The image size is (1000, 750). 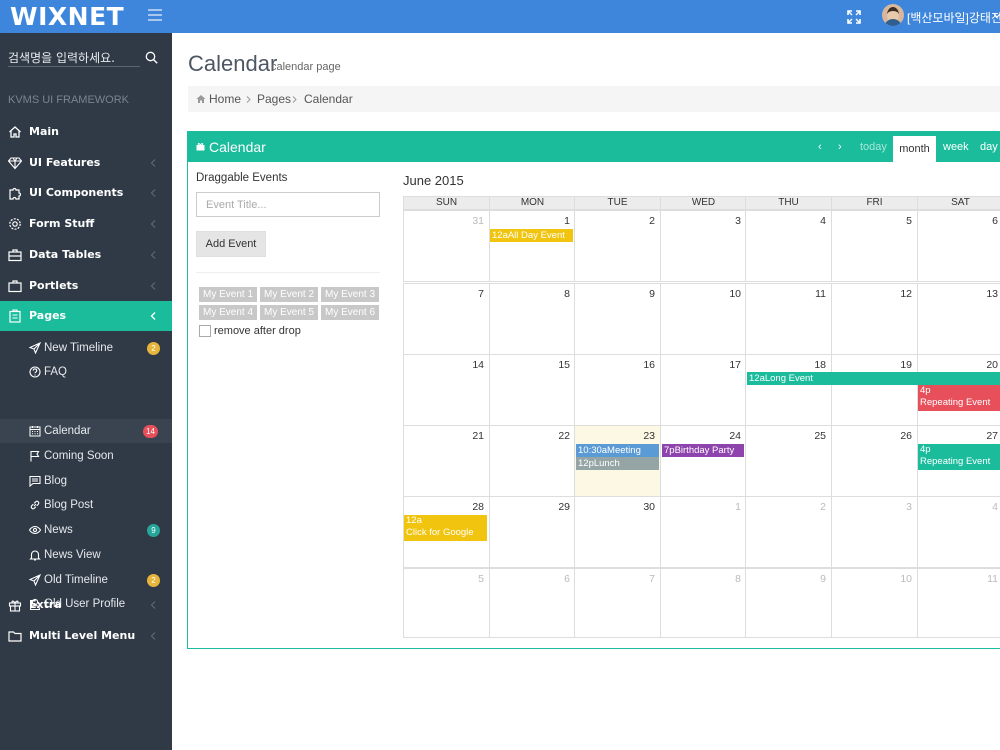 I want to click on sidebar-subitem-news-view: News View, so click(x=86, y=555).